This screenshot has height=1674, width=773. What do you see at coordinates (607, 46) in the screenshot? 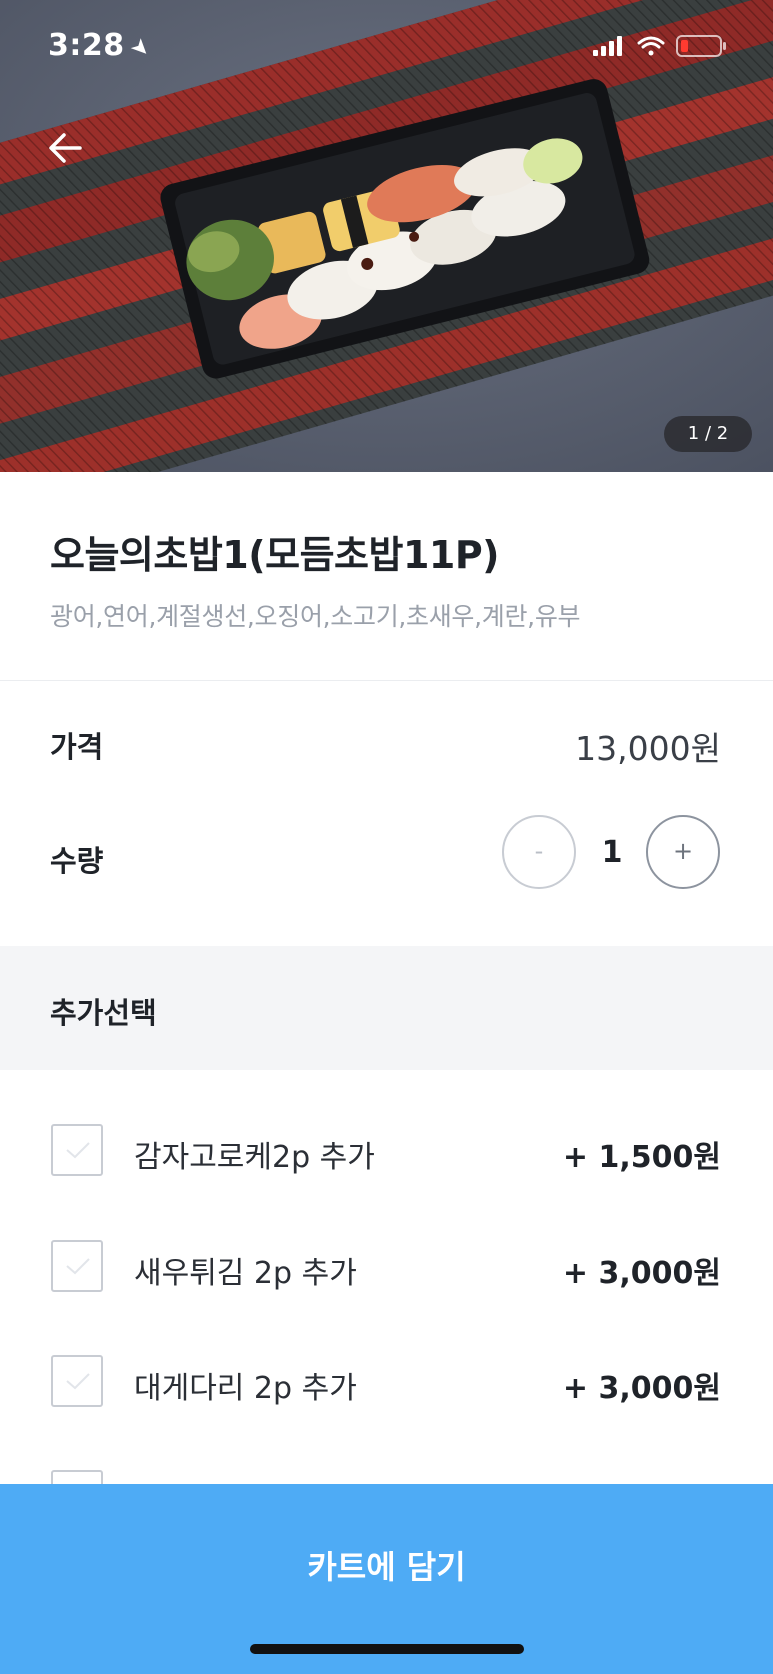
I see `cellular-signal-icon` at bounding box center [607, 46].